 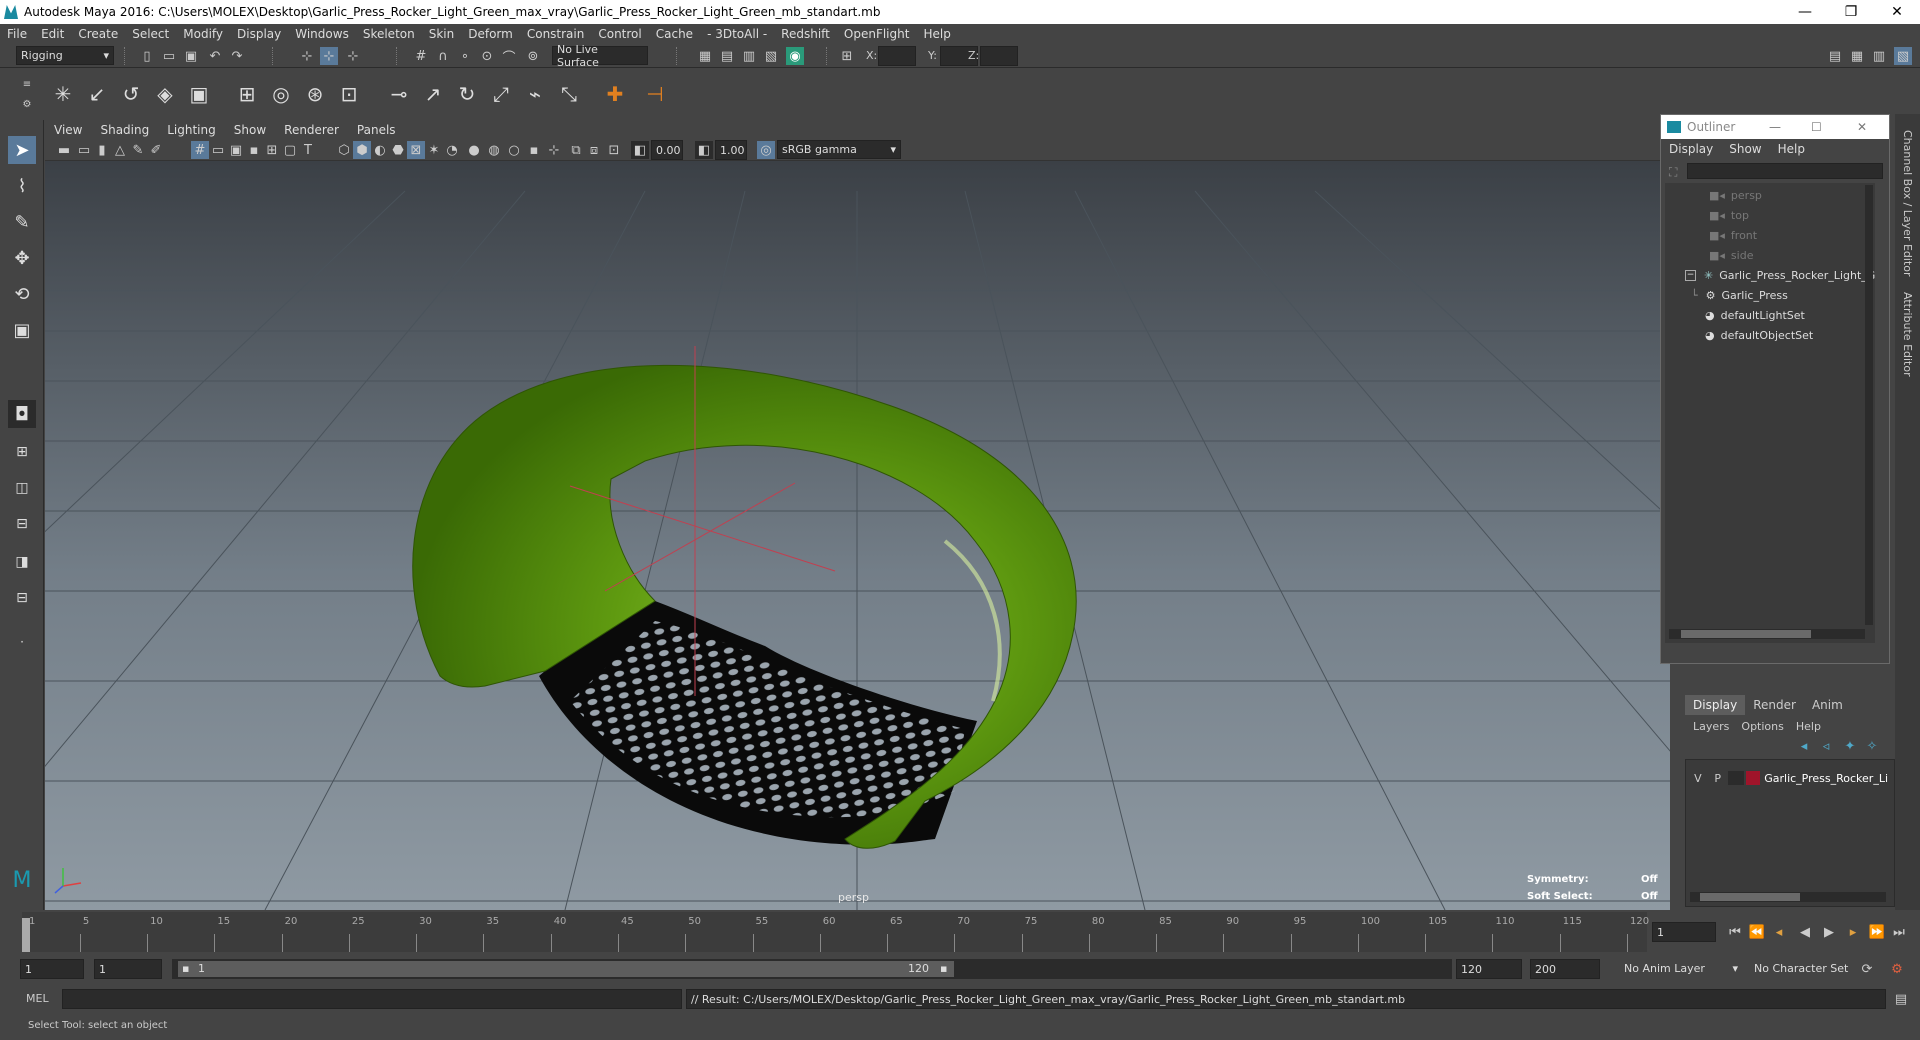 What do you see at coordinates (897, 56) in the screenshot?
I see `x-field` at bounding box center [897, 56].